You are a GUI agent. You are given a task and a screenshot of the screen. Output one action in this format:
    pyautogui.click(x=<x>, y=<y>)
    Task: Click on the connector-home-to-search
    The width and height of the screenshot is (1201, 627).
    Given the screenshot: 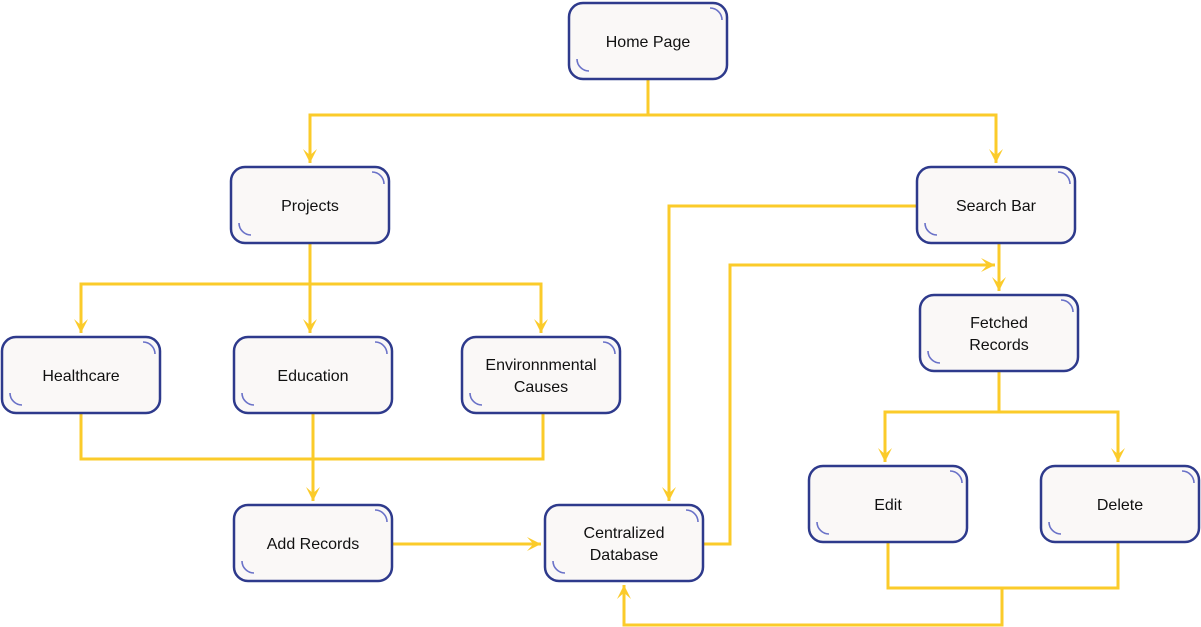 What is the action you would take?
    pyautogui.click(x=825, y=138)
    